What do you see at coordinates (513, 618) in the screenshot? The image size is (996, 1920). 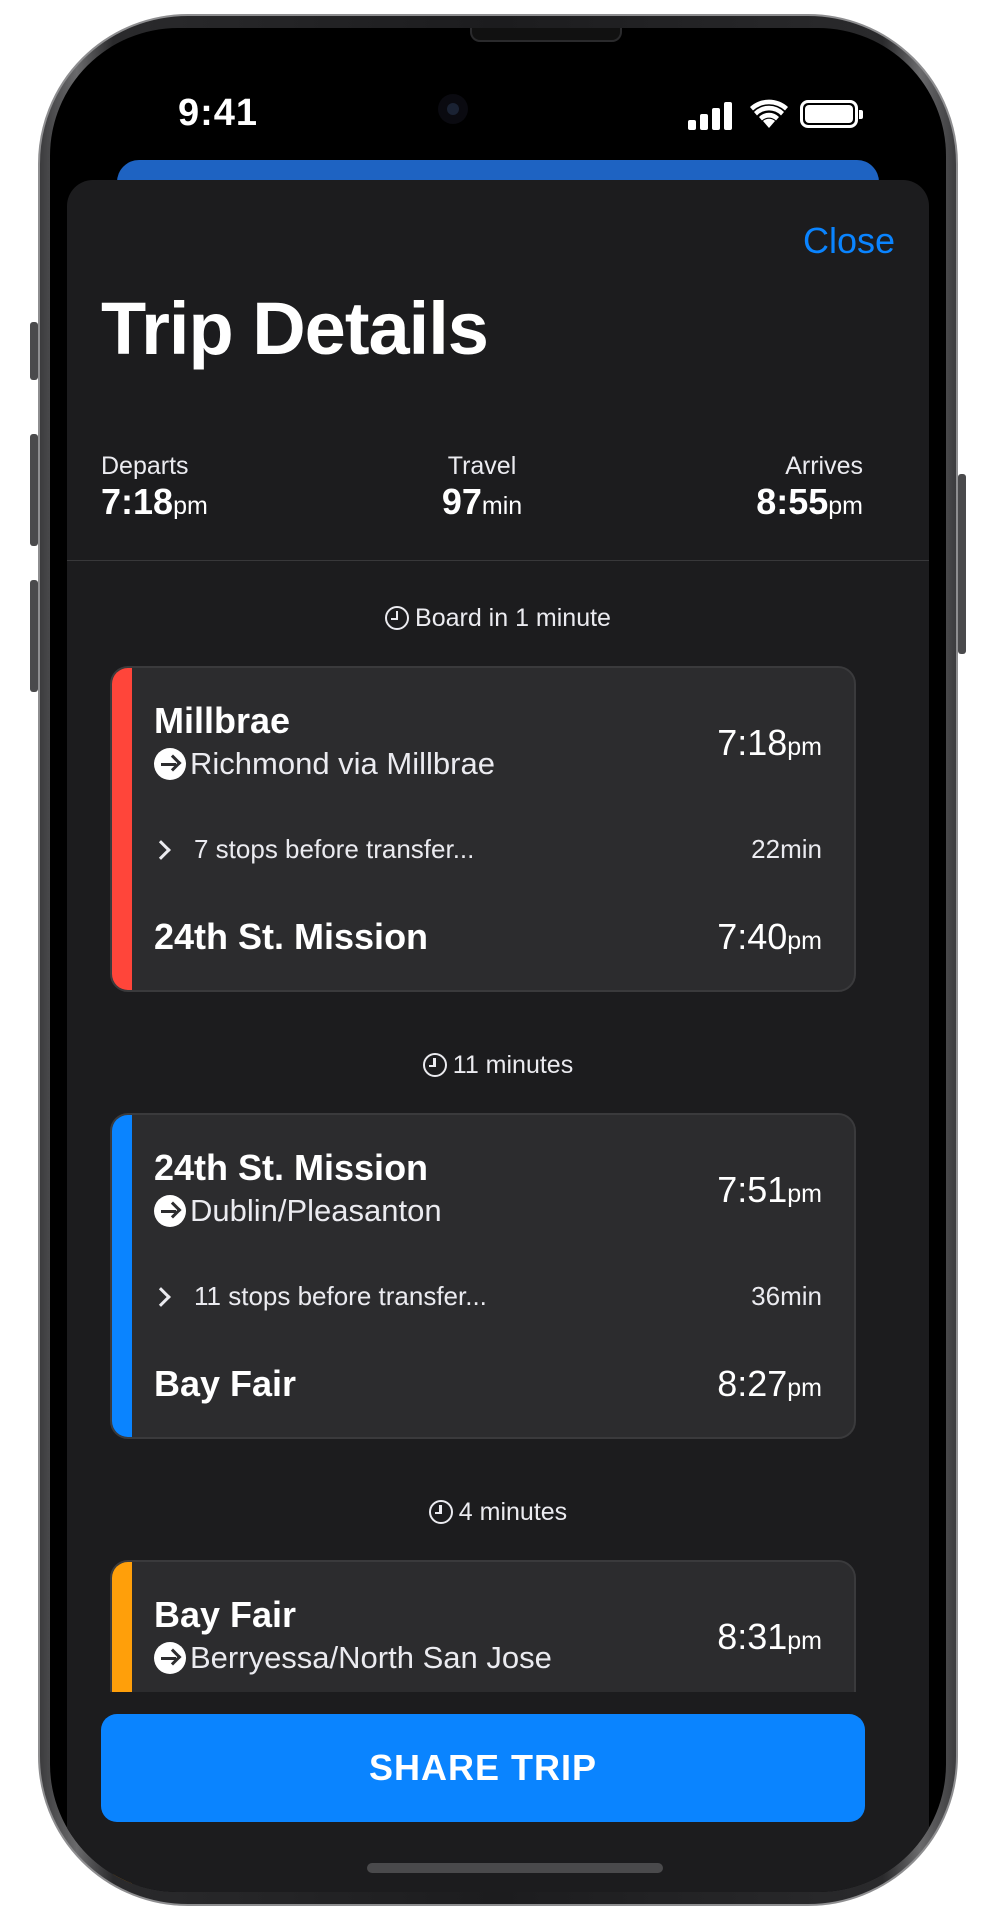 I see `wait-text: Board in 1 minute` at bounding box center [513, 618].